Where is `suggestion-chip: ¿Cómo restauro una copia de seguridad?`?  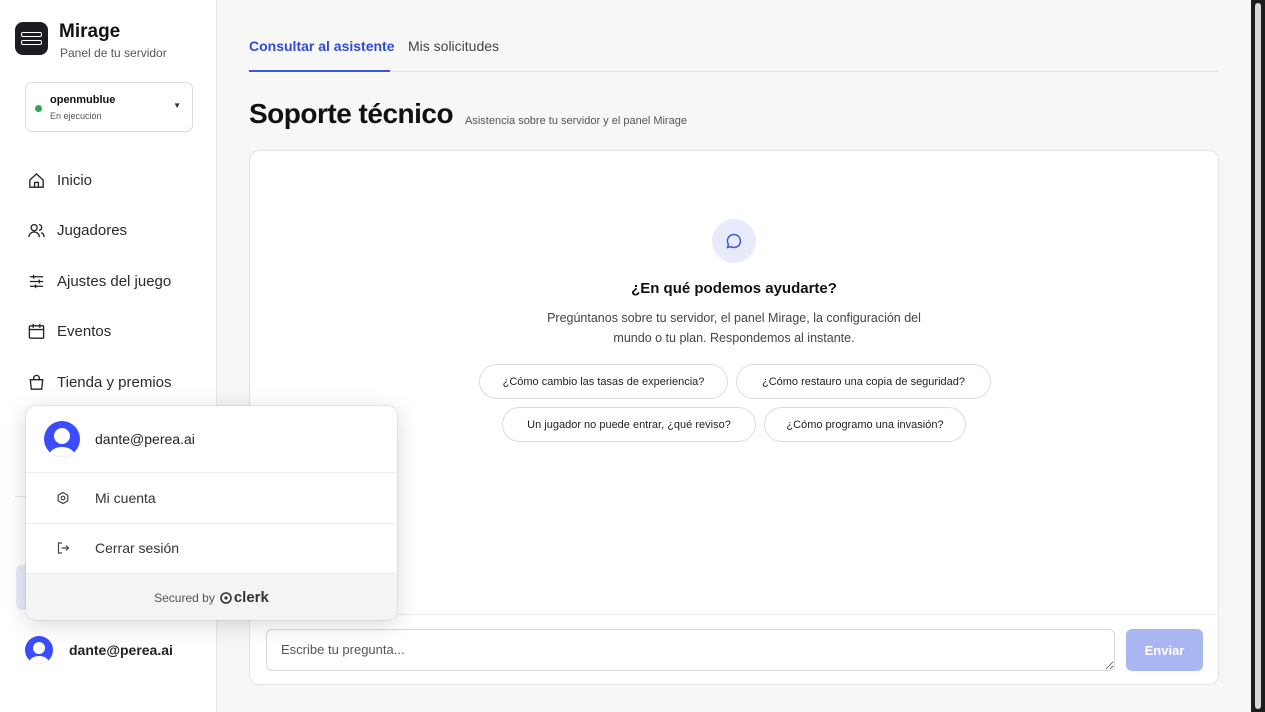
suggestion-chip: ¿Cómo restauro una copia de seguridad? is located at coordinates (863, 381).